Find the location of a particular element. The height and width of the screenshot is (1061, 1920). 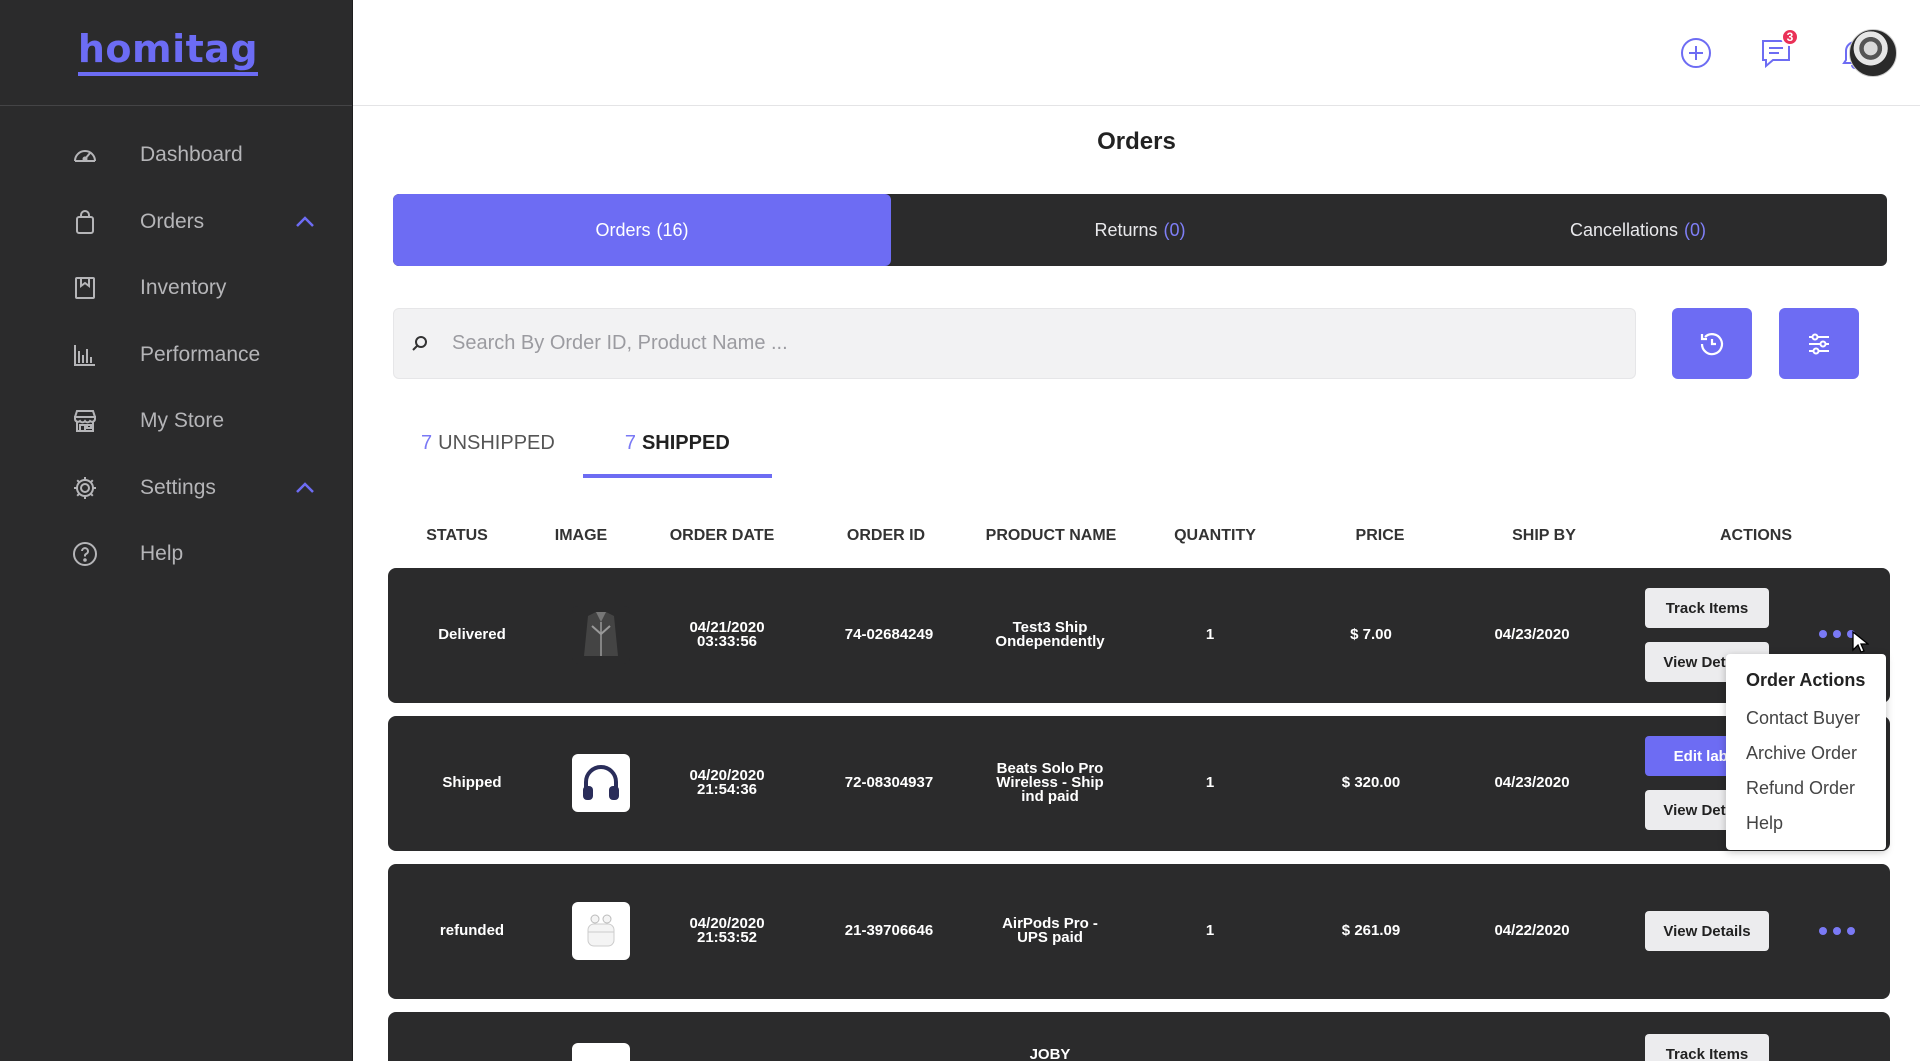

menu-title: Order Actions is located at coordinates (1806, 680).